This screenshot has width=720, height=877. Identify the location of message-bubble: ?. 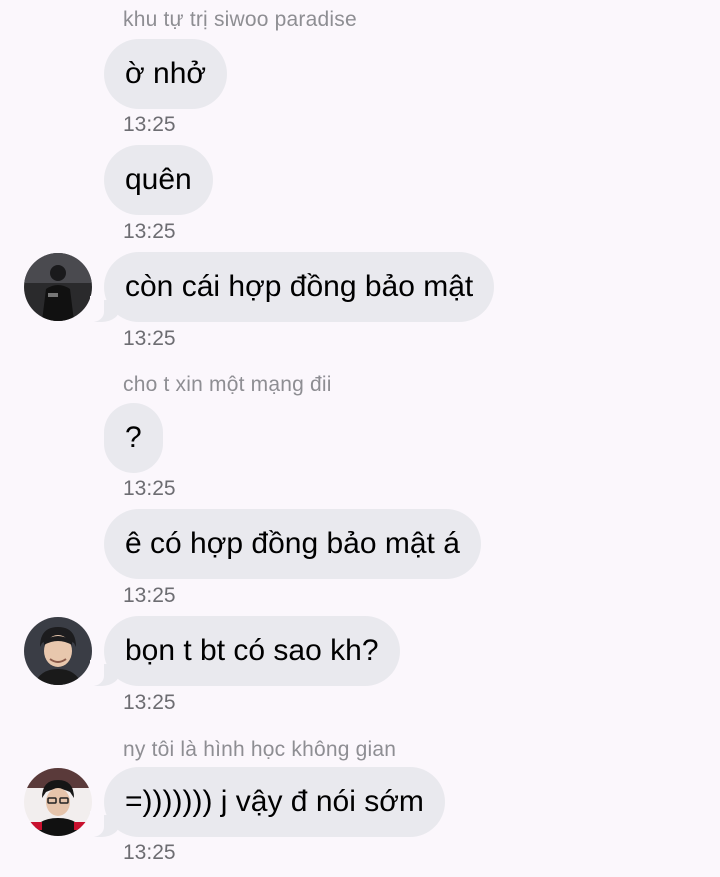
(133, 438).